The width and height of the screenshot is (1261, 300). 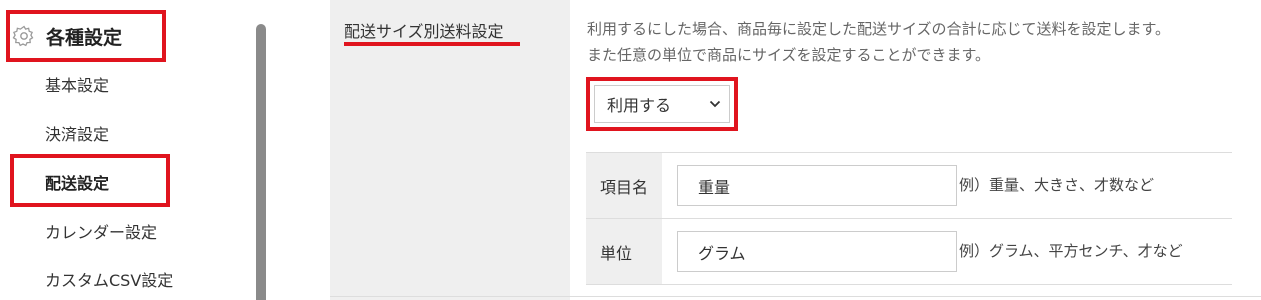 I want to click on unit-input: グラム, so click(x=817, y=251).